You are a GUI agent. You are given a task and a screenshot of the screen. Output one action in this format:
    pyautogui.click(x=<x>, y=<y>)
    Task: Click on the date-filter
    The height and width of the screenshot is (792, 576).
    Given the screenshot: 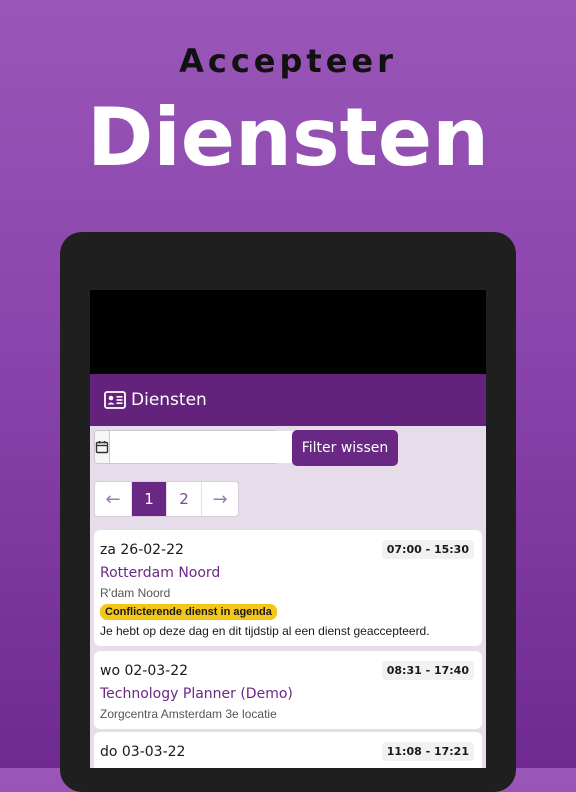 What is the action you would take?
    pyautogui.click(x=200, y=447)
    